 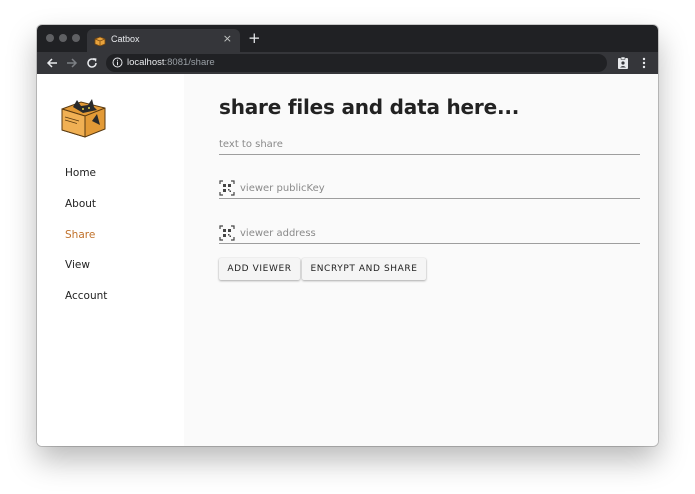 I want to click on reload-icon, so click(x=92, y=63).